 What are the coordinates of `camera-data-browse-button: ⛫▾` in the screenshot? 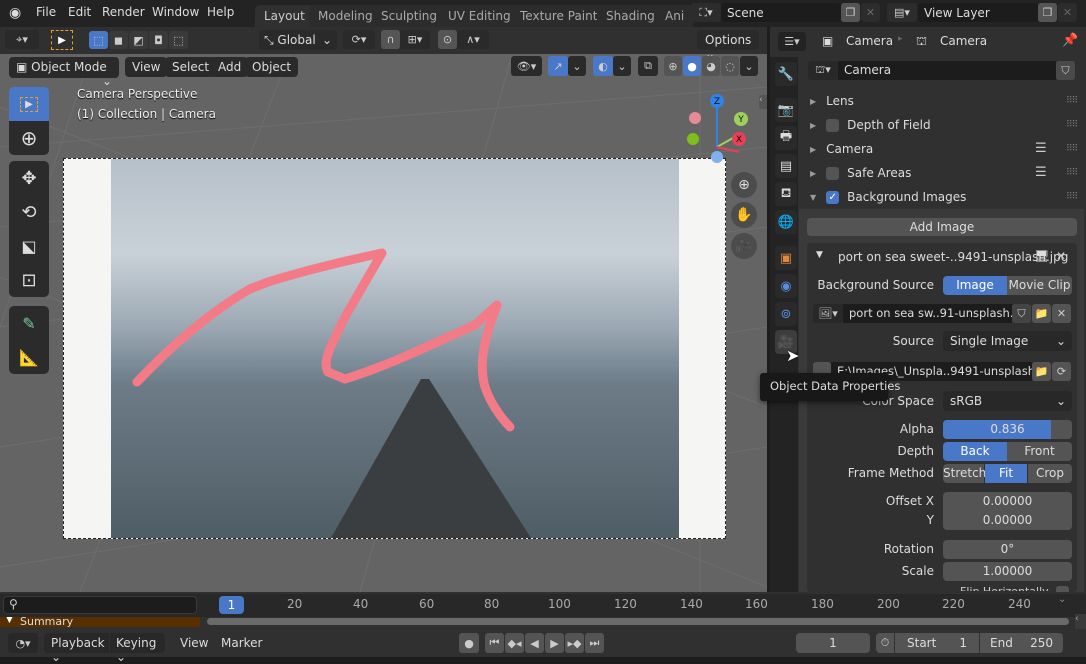 It's located at (823, 70).